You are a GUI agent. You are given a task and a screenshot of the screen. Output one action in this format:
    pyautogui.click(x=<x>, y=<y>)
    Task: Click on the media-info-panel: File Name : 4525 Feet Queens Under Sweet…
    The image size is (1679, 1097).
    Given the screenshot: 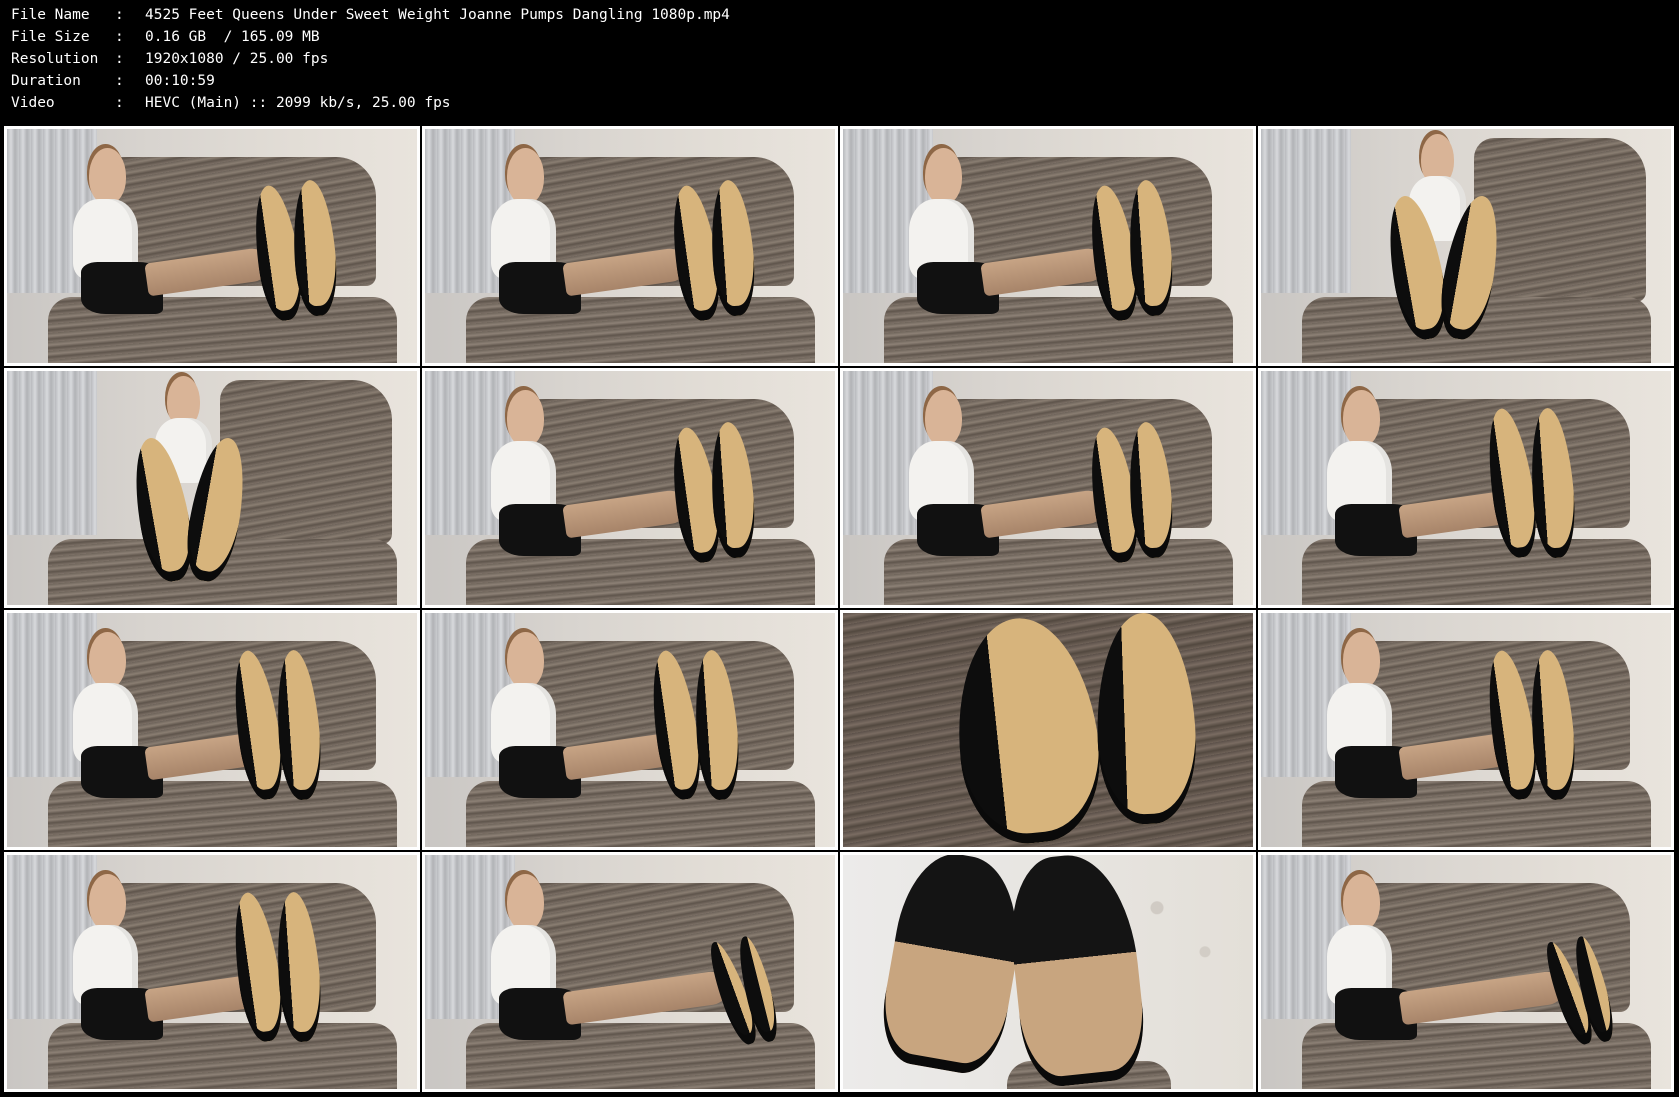 What is the action you would take?
    pyautogui.click(x=611, y=62)
    